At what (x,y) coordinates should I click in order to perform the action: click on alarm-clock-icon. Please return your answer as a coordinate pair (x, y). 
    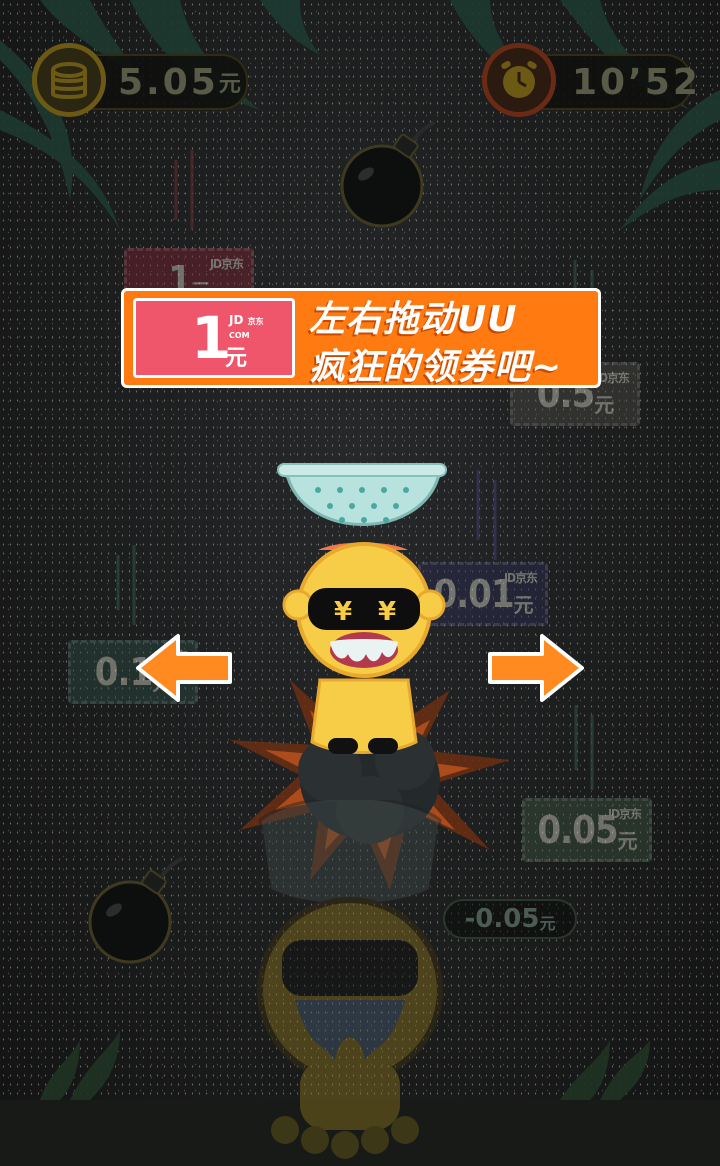
    Looking at the image, I should click on (519, 80).